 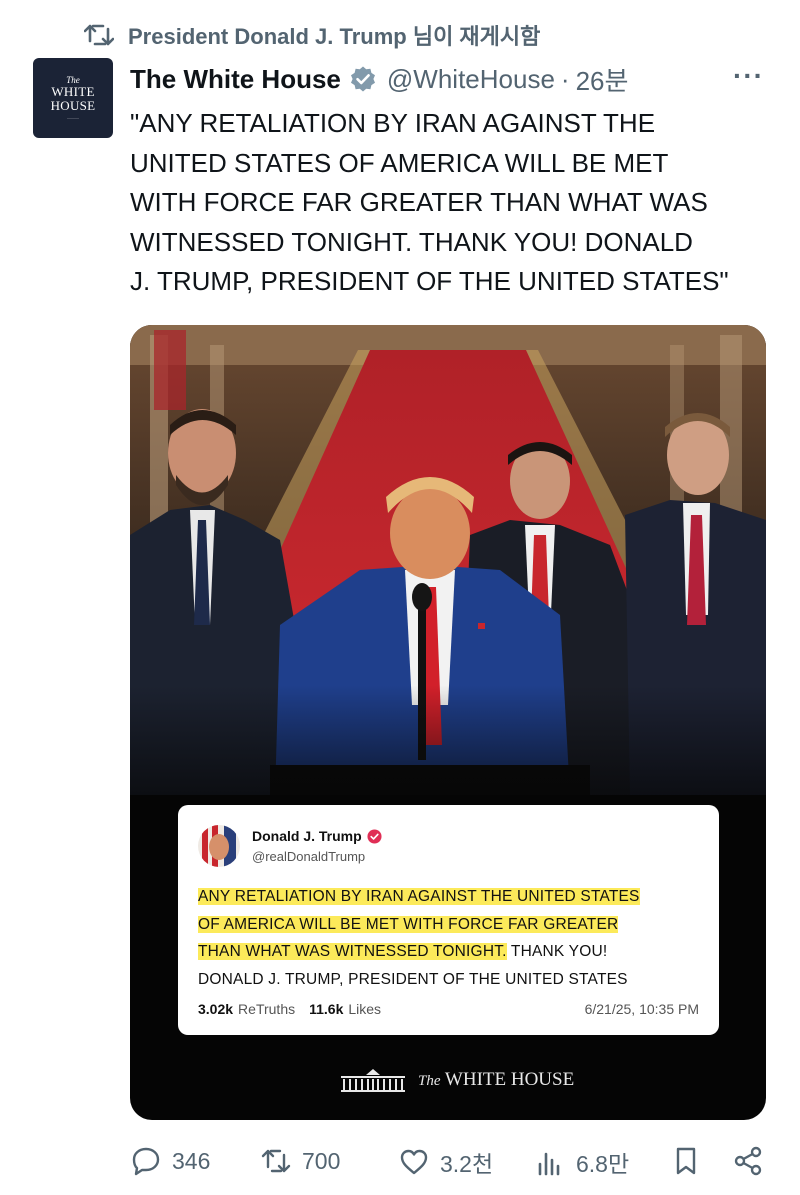 What do you see at coordinates (307, 836) in the screenshot?
I see `embedded-author-name: Donald J. Trump` at bounding box center [307, 836].